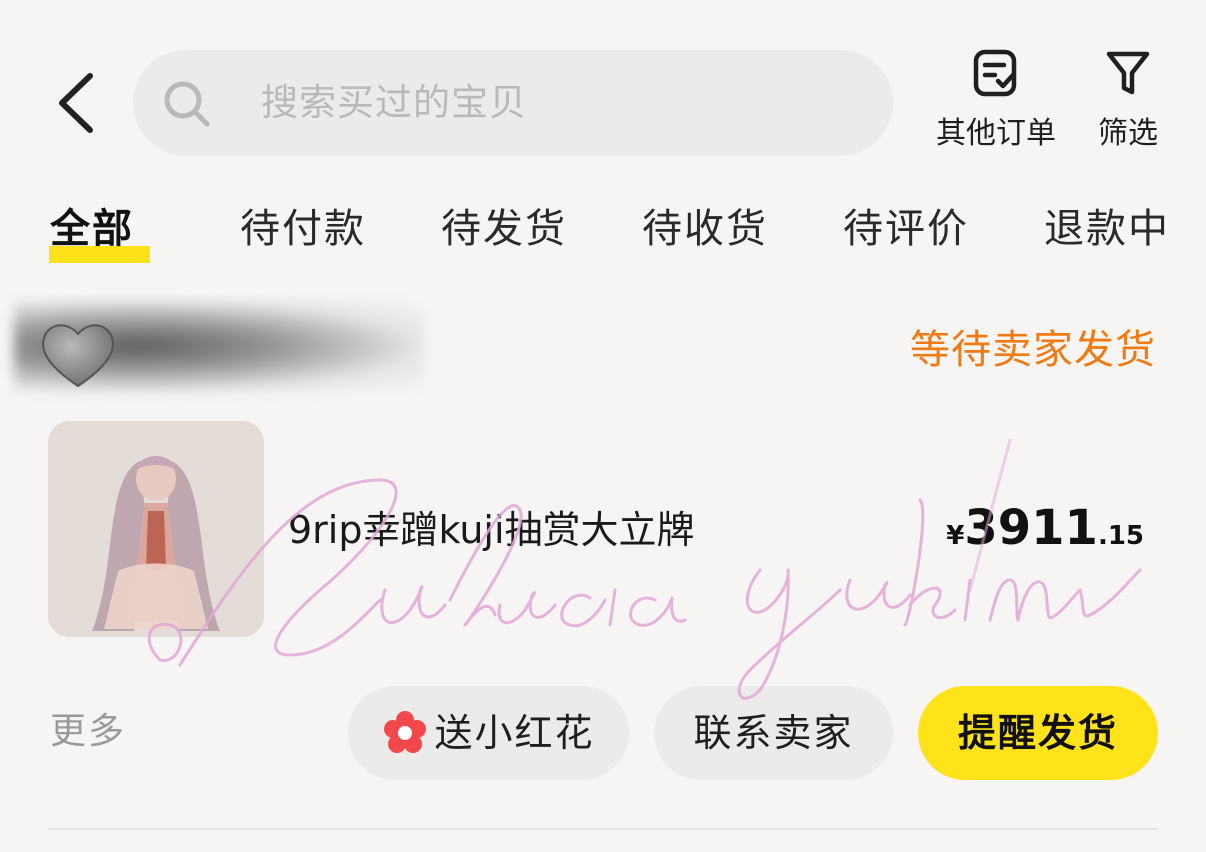 The width and height of the screenshot is (1206, 852). Describe the element at coordinates (955, 536) in the screenshot. I see `price-currency: ¥` at that location.